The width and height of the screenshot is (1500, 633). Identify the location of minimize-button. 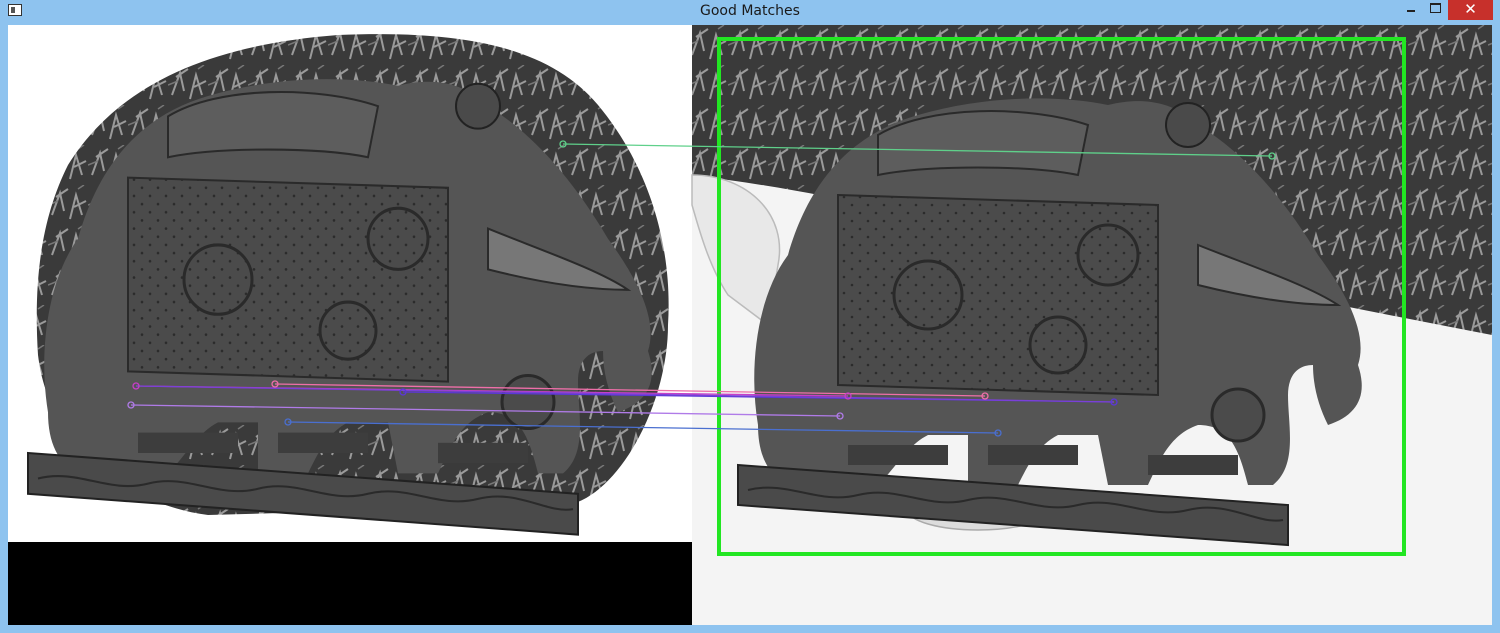
(1411, 10).